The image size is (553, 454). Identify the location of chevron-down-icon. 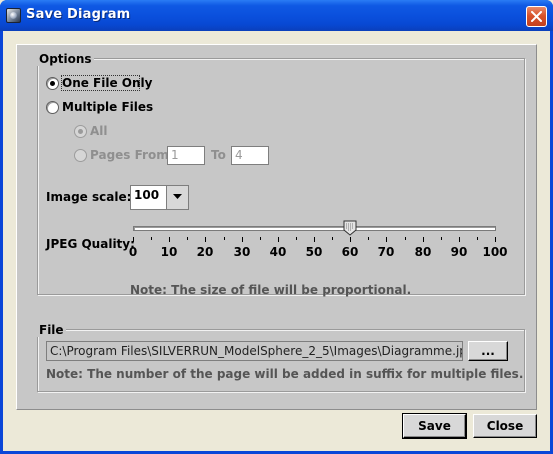
(177, 196).